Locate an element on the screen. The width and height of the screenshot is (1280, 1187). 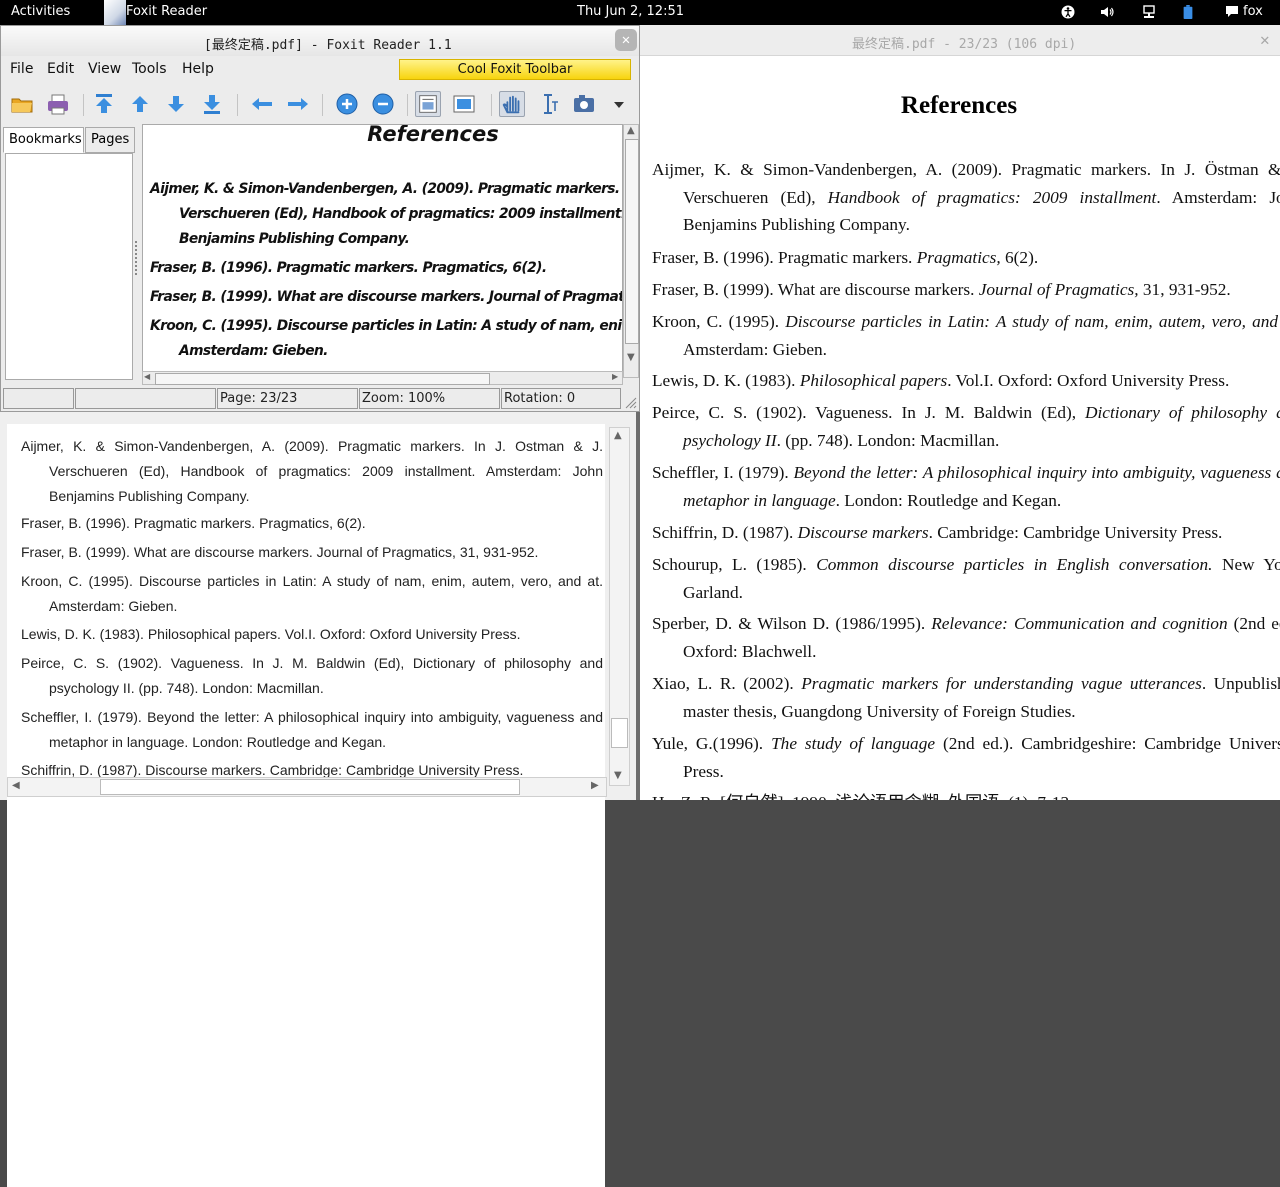
menu-edit: Edit is located at coordinates (60, 69).